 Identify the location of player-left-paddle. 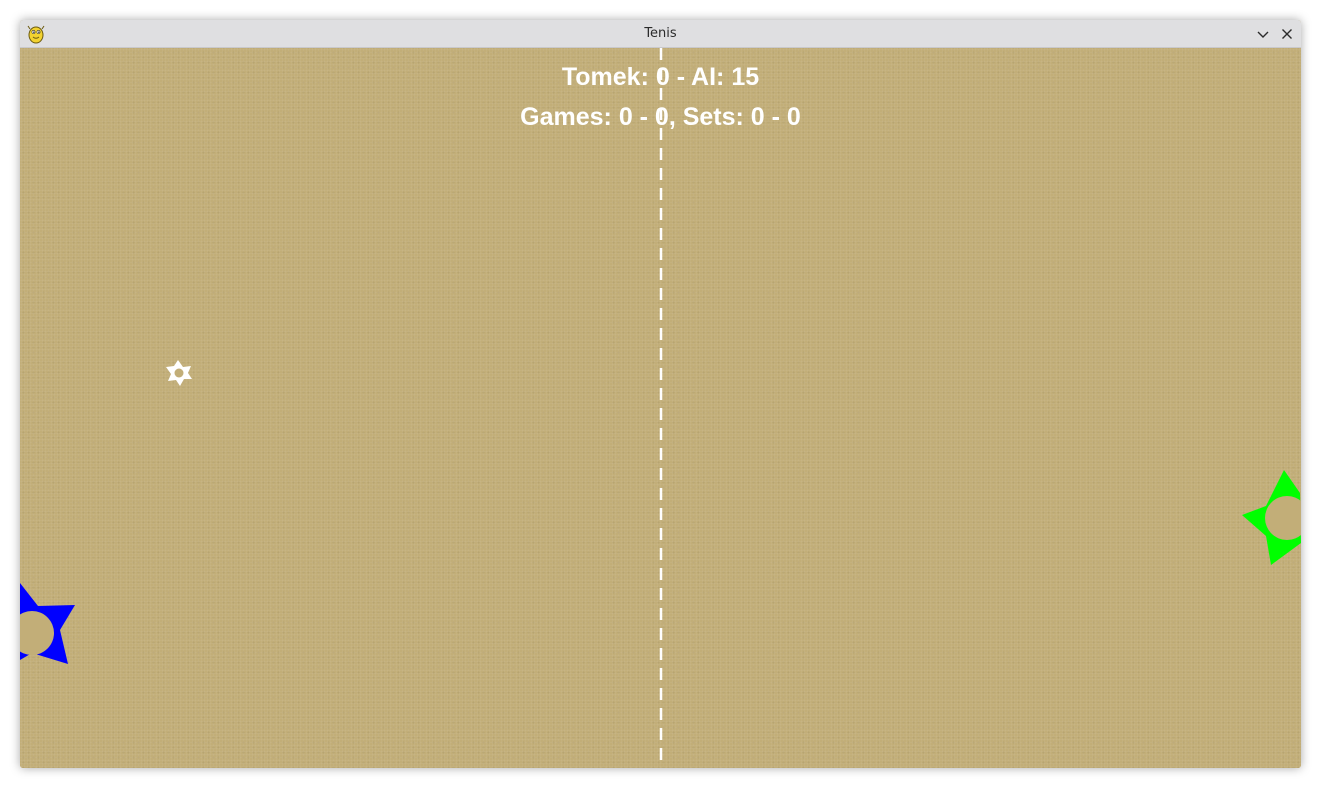
(47, 623).